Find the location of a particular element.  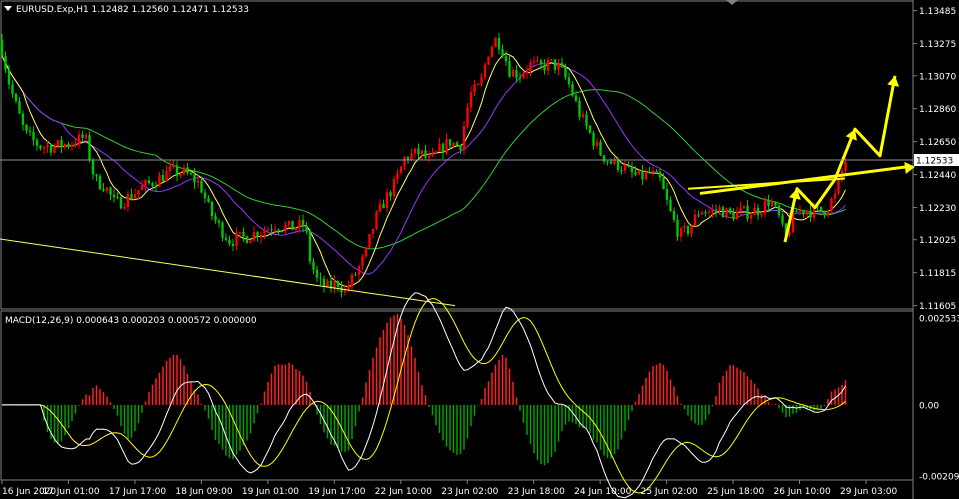

chart-shift-marker-icon is located at coordinates (732, 2).